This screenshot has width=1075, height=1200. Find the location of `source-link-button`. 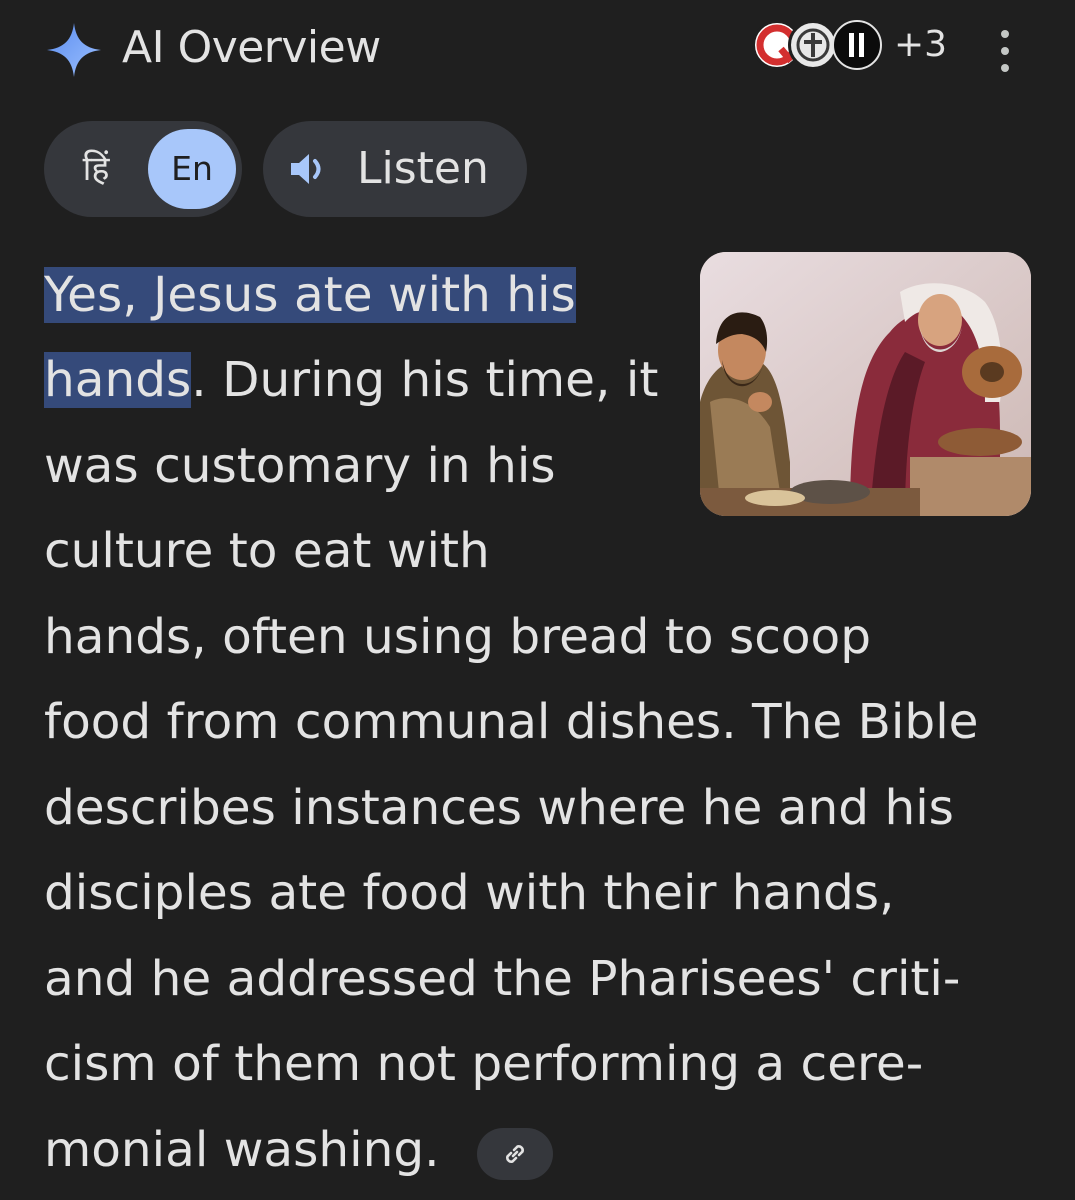

source-link-button is located at coordinates (515, 1154).